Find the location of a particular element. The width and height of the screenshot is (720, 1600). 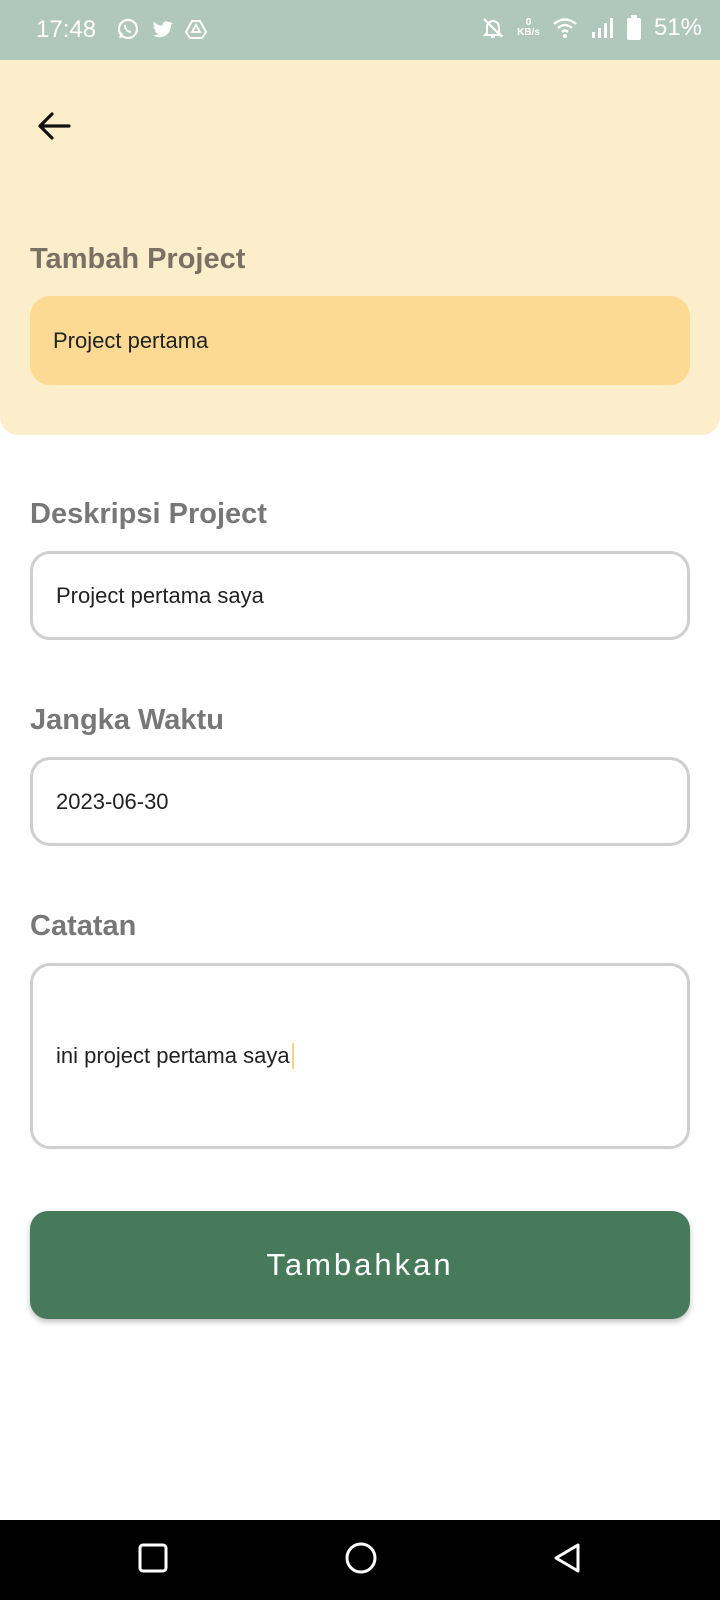

wifi-icon is located at coordinates (565, 28).